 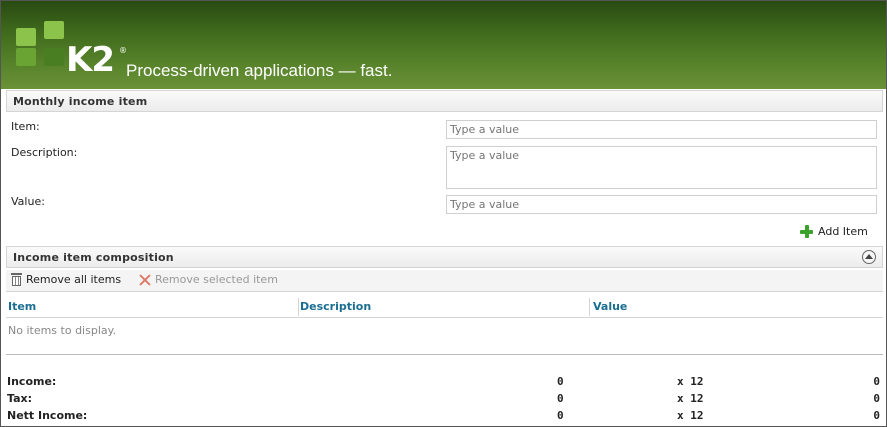 I want to click on column-header-description: Description, so click(x=335, y=306).